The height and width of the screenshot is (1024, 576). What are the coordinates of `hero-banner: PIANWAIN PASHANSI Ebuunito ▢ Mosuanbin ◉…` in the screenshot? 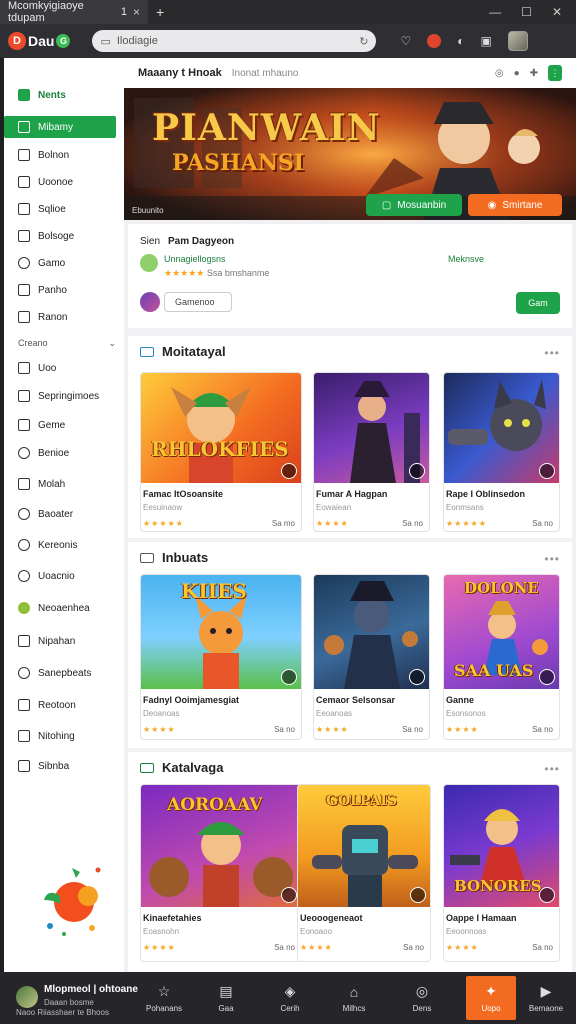 It's located at (350, 154).